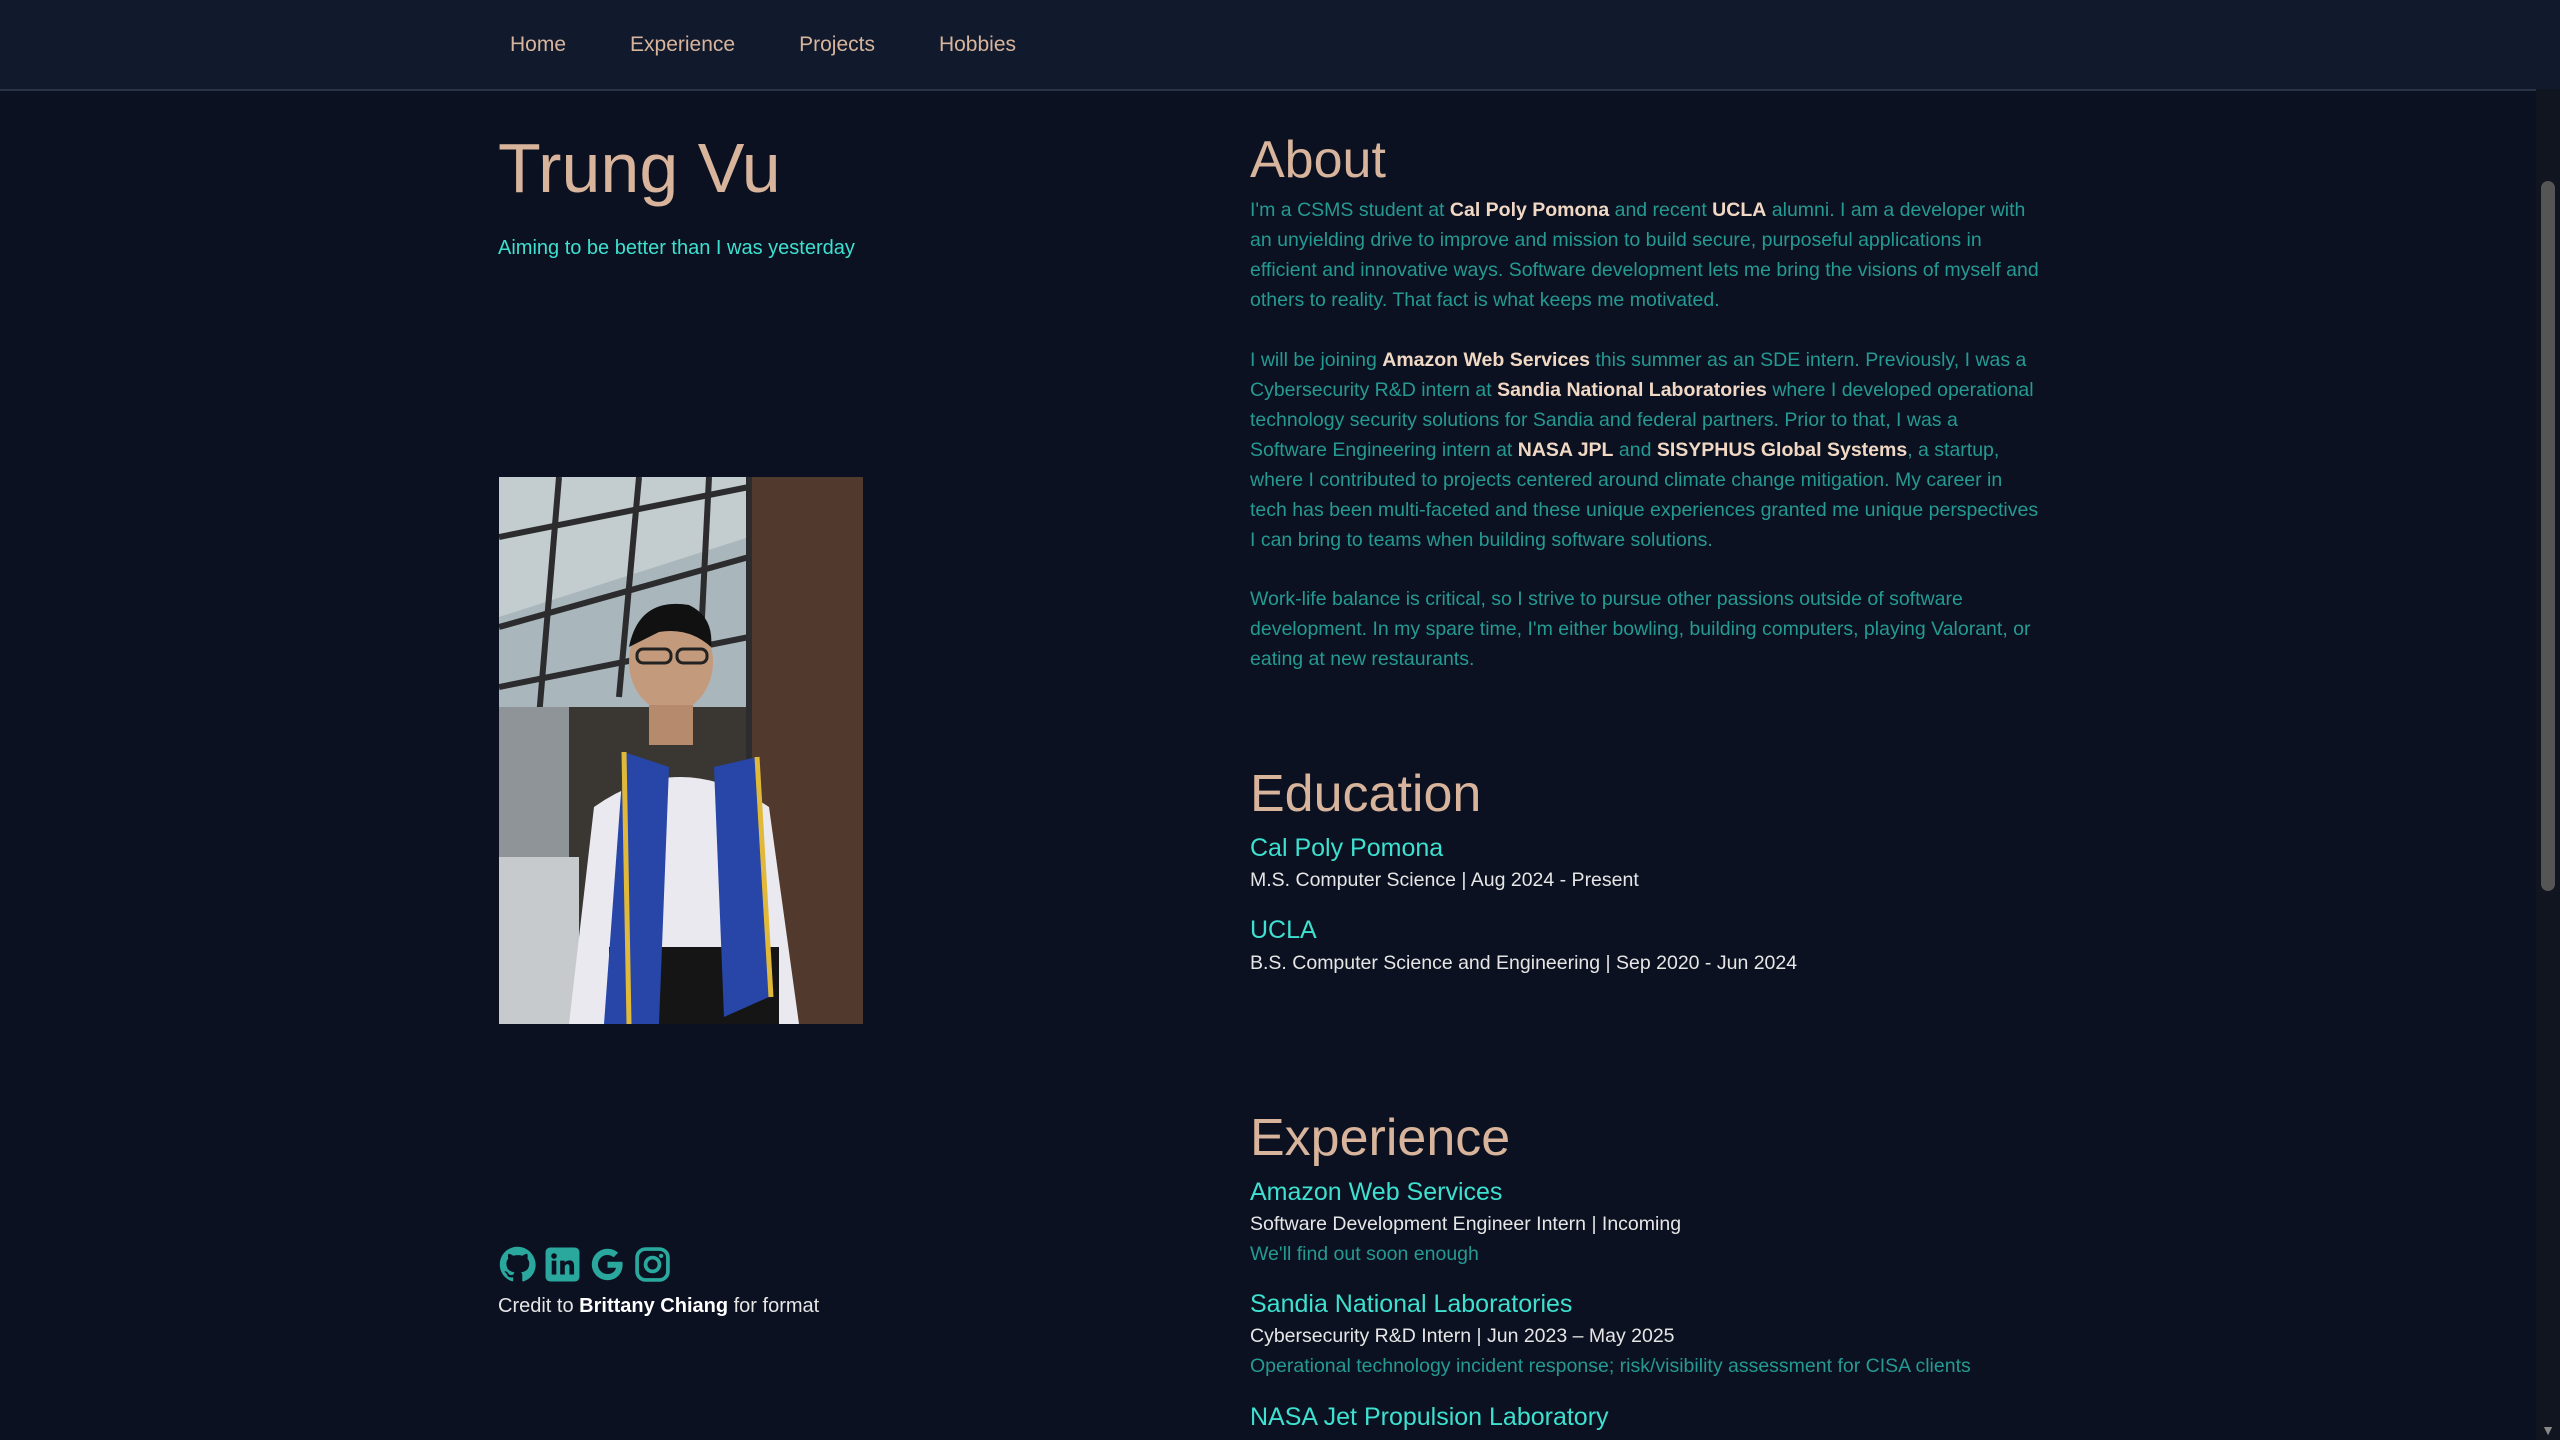 The width and height of the screenshot is (2560, 1440). Describe the element at coordinates (1661, 210) in the screenshot. I see `paragraph-text: and recent` at that location.